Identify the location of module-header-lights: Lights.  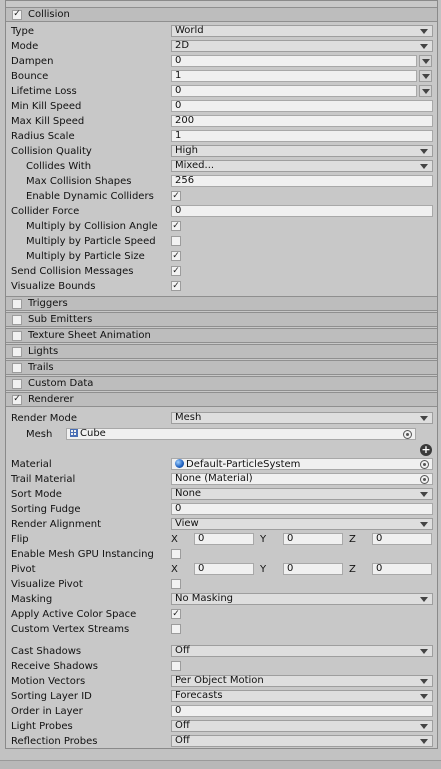
(221, 351).